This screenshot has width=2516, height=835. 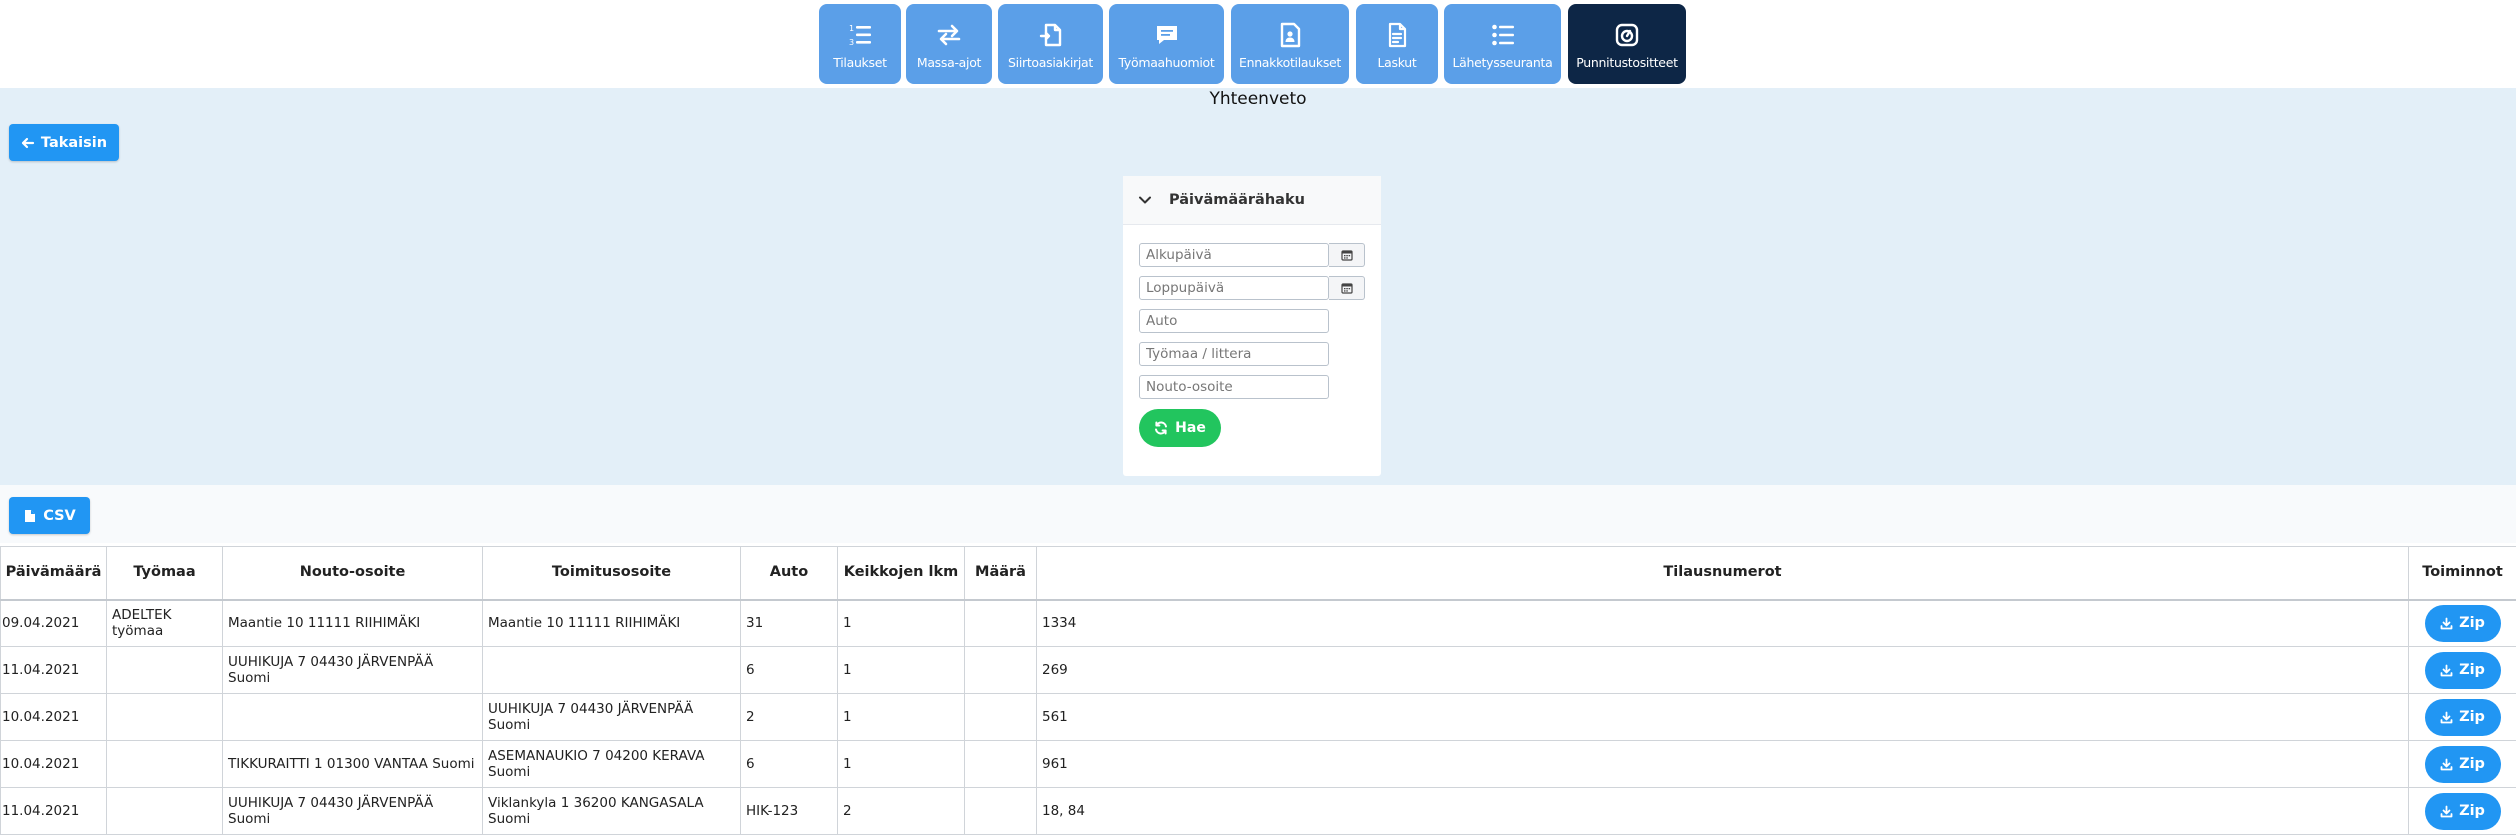 I want to click on nav-label: Työmaahuomiot, so click(x=1166, y=62).